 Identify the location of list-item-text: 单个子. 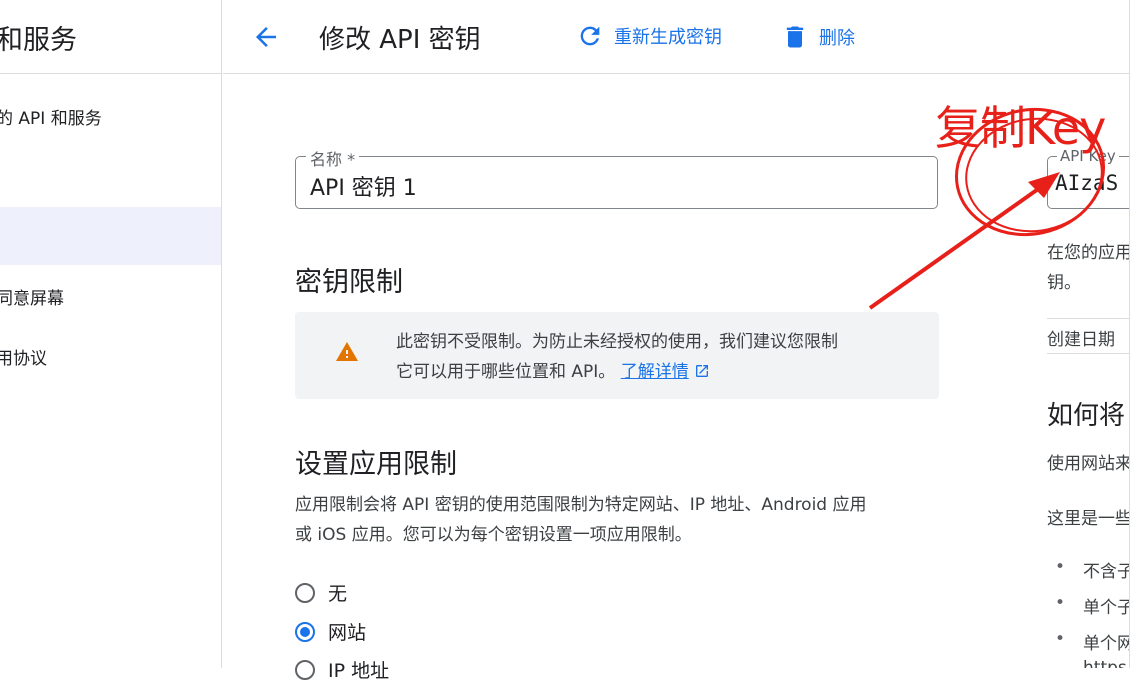
(1106, 608).